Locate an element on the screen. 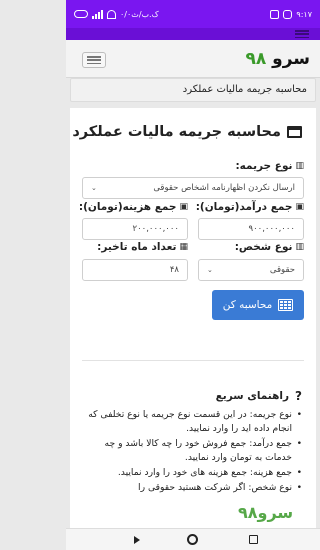  penalty-type-label: ▥ نوع جریمه: is located at coordinates (269, 166).